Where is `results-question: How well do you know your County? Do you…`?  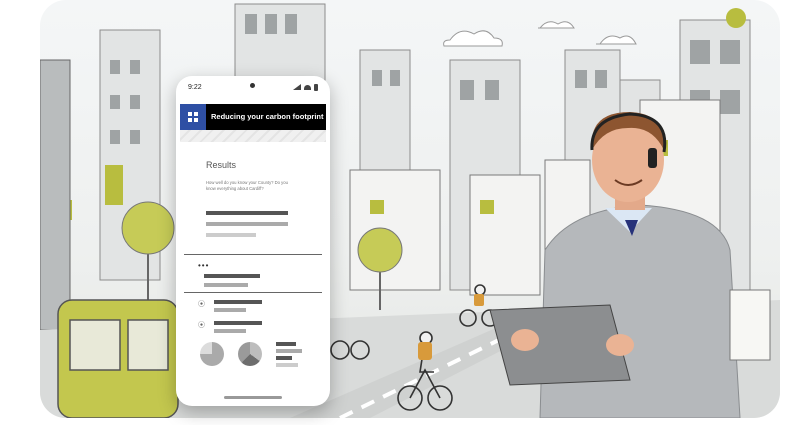 results-question: How well do you know your County? Do you… is located at coordinates (247, 185).